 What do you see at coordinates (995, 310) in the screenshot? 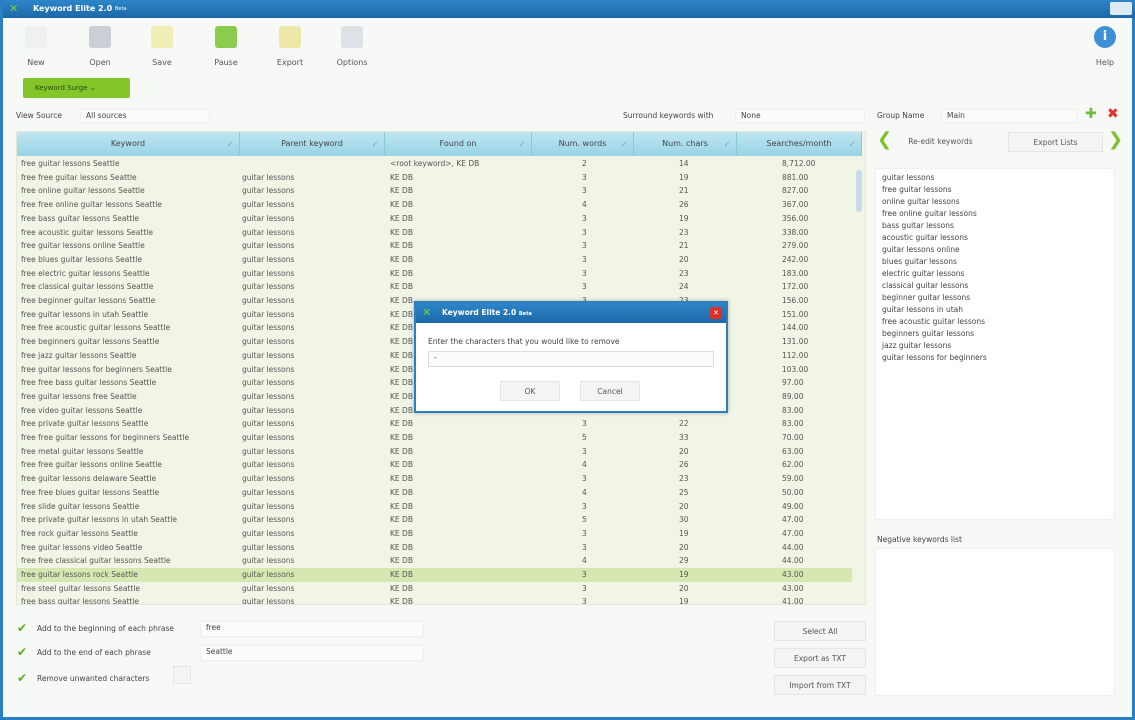
I see `group-keyword-item: guitar lessons in utah` at bounding box center [995, 310].